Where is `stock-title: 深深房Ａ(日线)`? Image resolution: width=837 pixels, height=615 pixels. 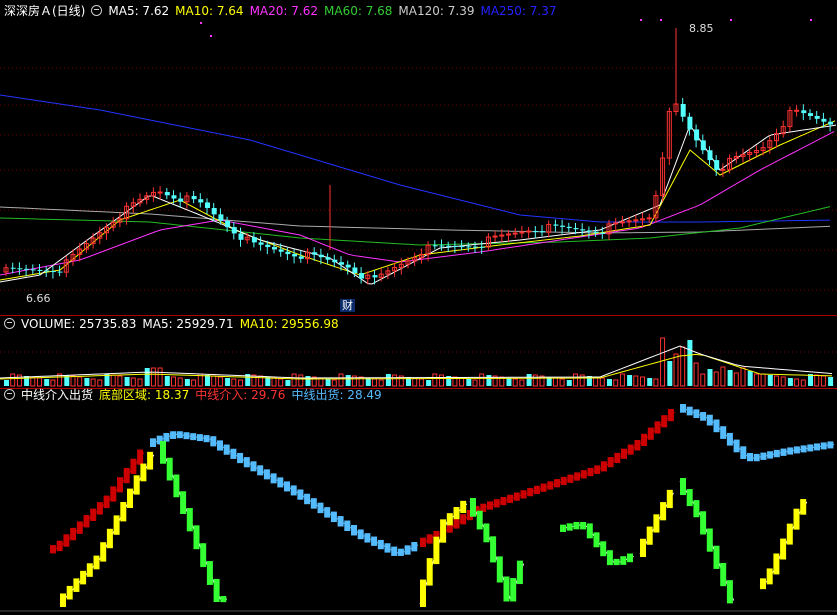
stock-title: 深深房Ａ(日线) is located at coordinates (45, 11).